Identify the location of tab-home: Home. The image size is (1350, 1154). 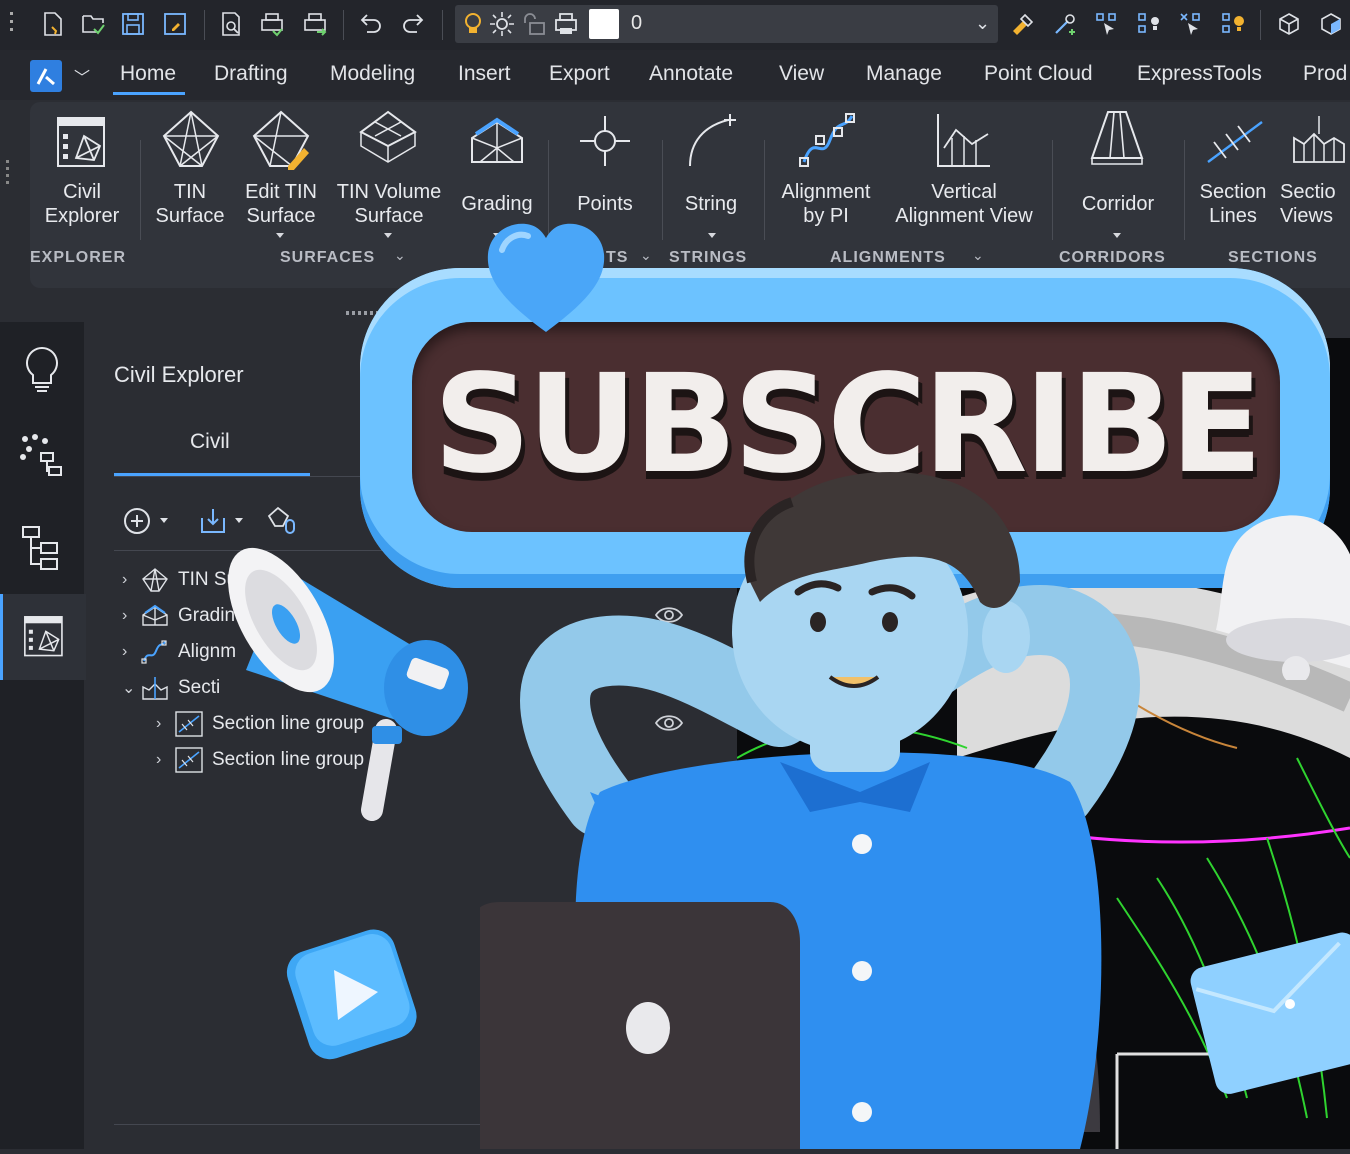
(148, 74).